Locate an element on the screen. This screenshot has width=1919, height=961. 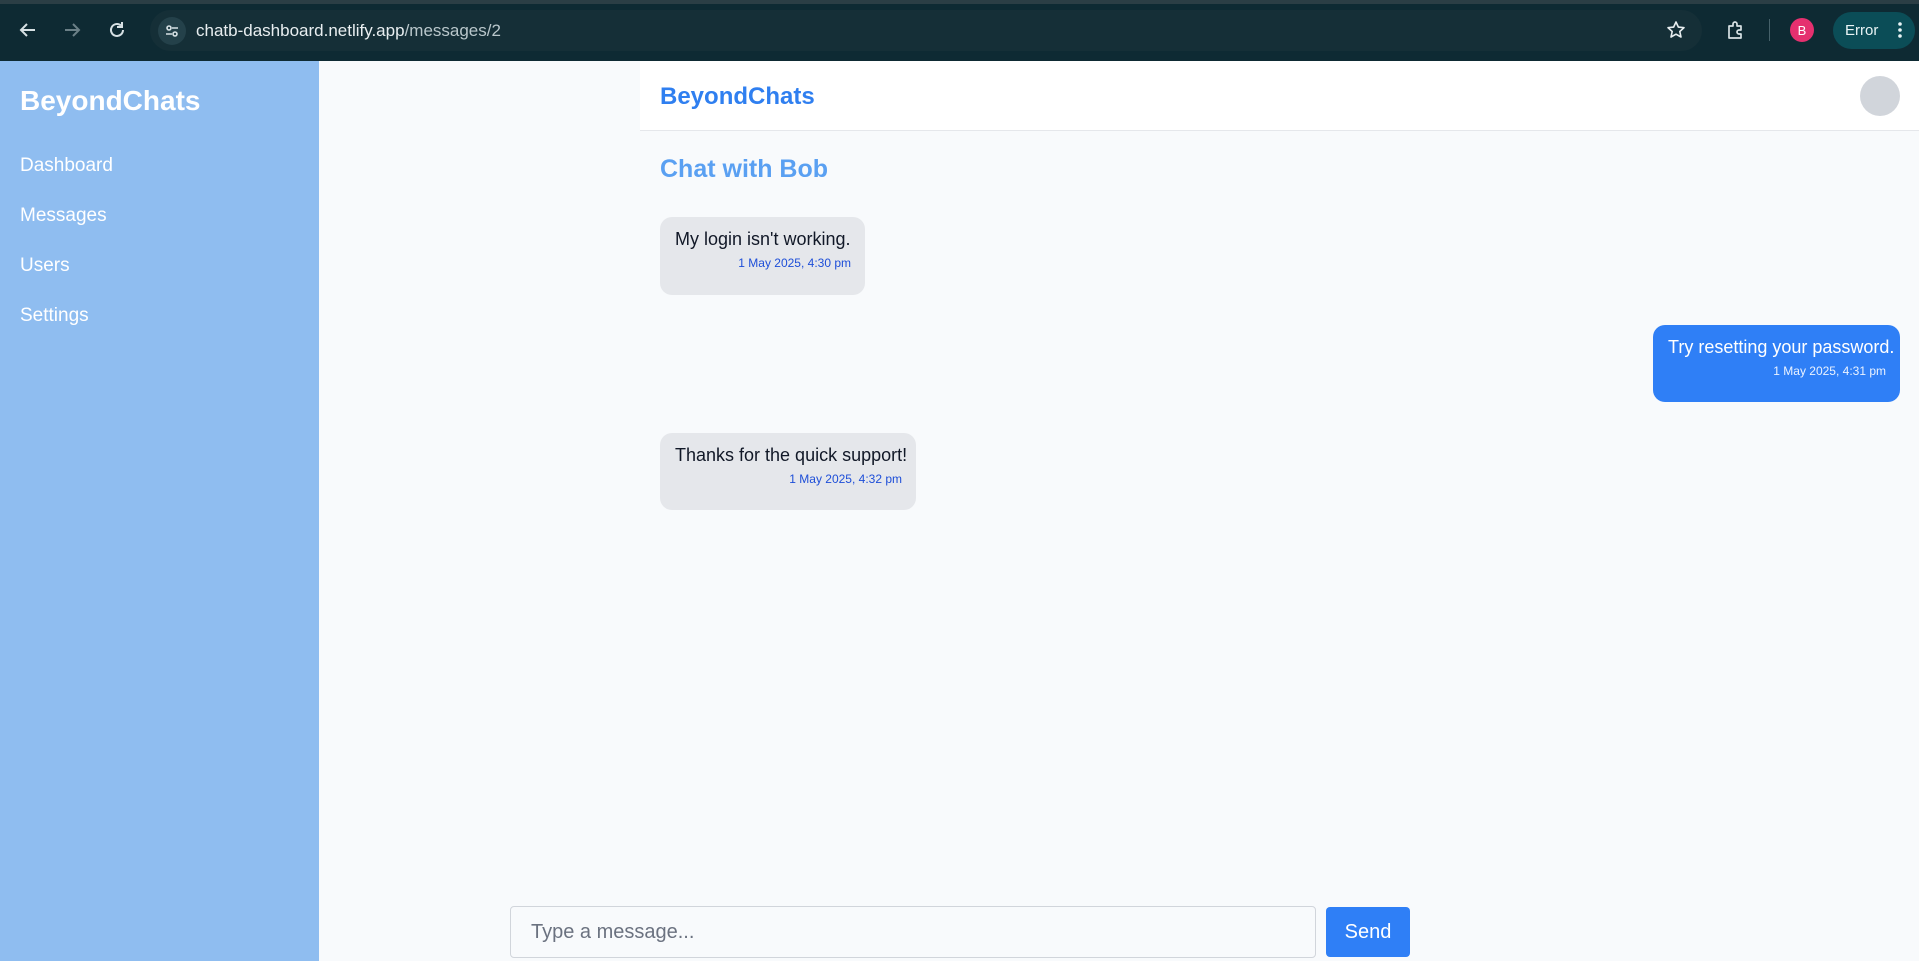
forward-button is located at coordinates (72, 30).